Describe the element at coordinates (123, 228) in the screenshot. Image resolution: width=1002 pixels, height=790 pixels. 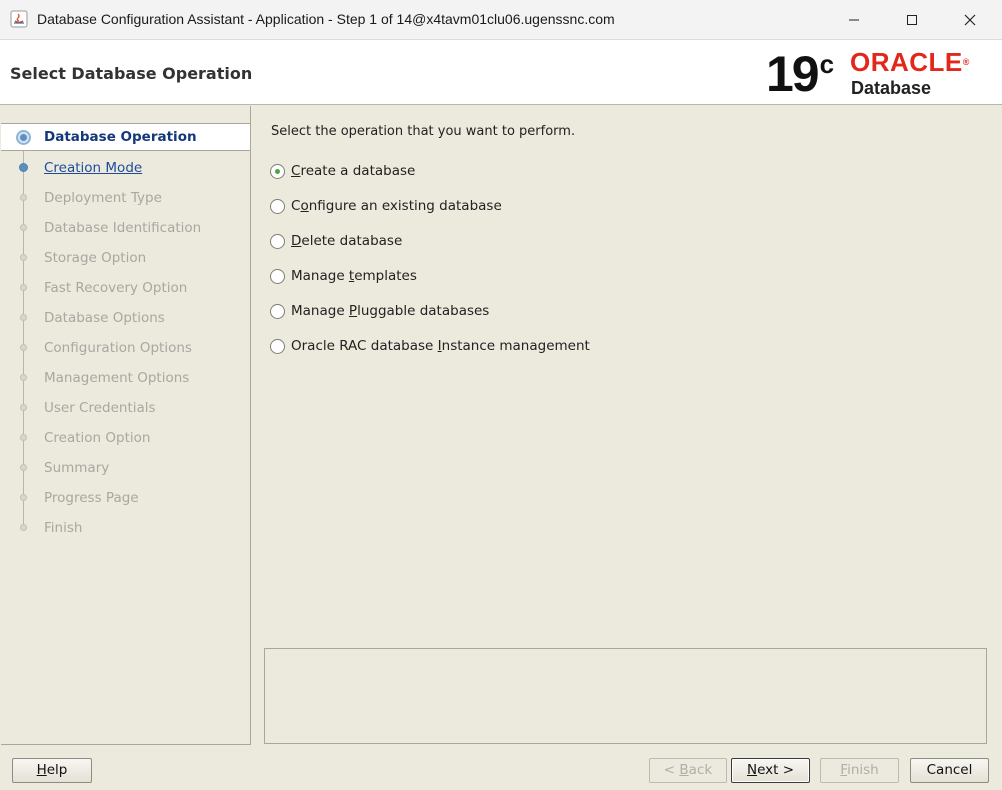
I see `nav-step-label: Database Identification` at that location.